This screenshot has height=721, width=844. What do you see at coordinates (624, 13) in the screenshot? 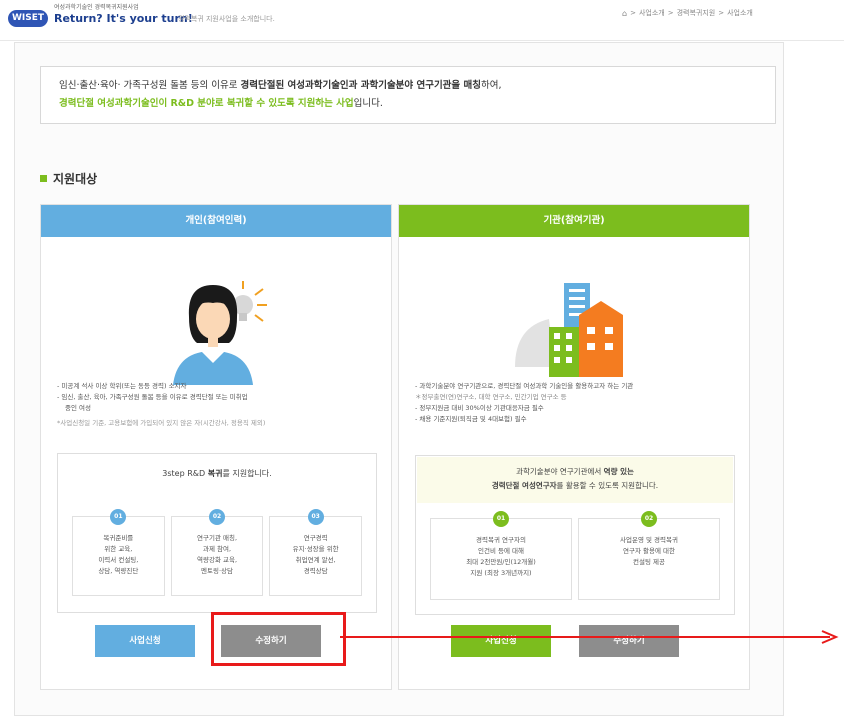
I see `home-icon: ⌂` at bounding box center [624, 13].